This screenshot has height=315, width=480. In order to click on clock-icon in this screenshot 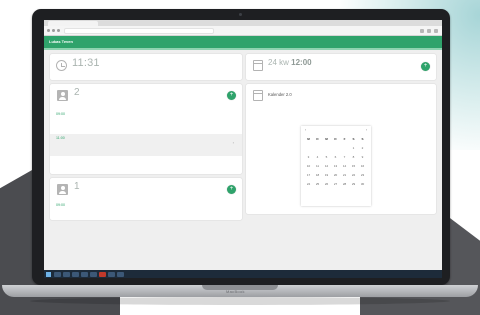, I will do `click(61, 65)`.